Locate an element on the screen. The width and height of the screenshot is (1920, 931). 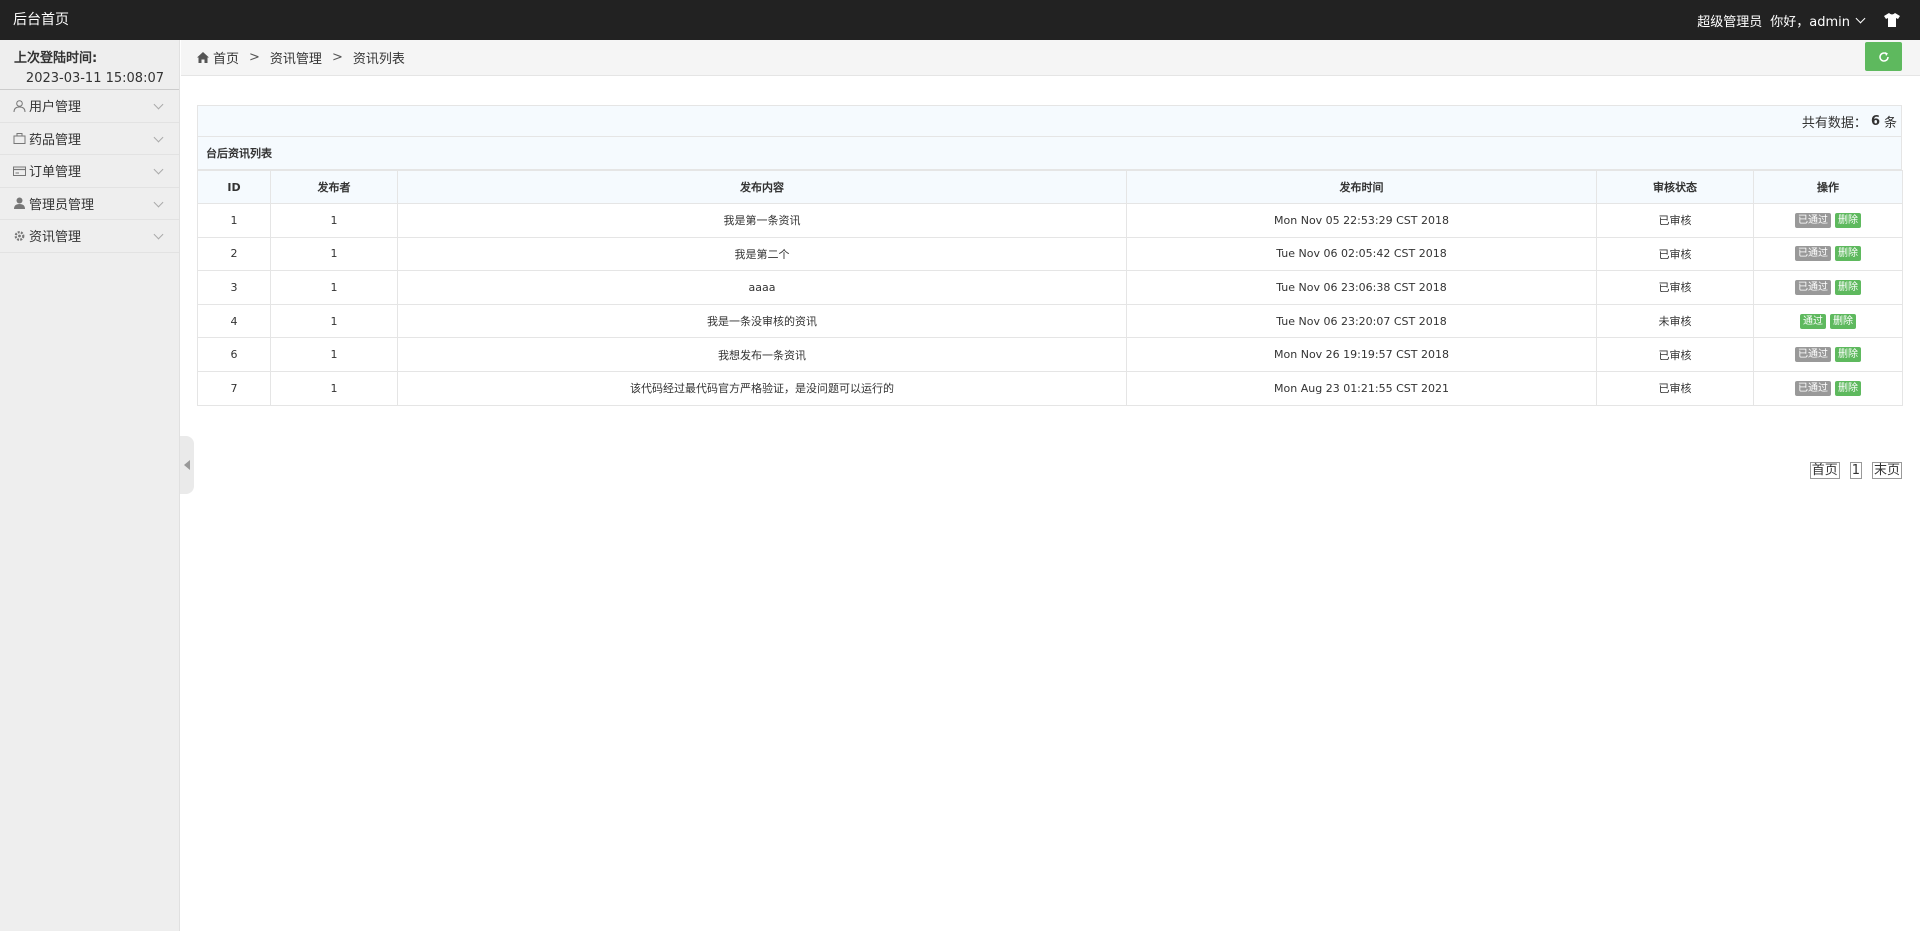
pager-page-1: 1 is located at coordinates (1855, 470).